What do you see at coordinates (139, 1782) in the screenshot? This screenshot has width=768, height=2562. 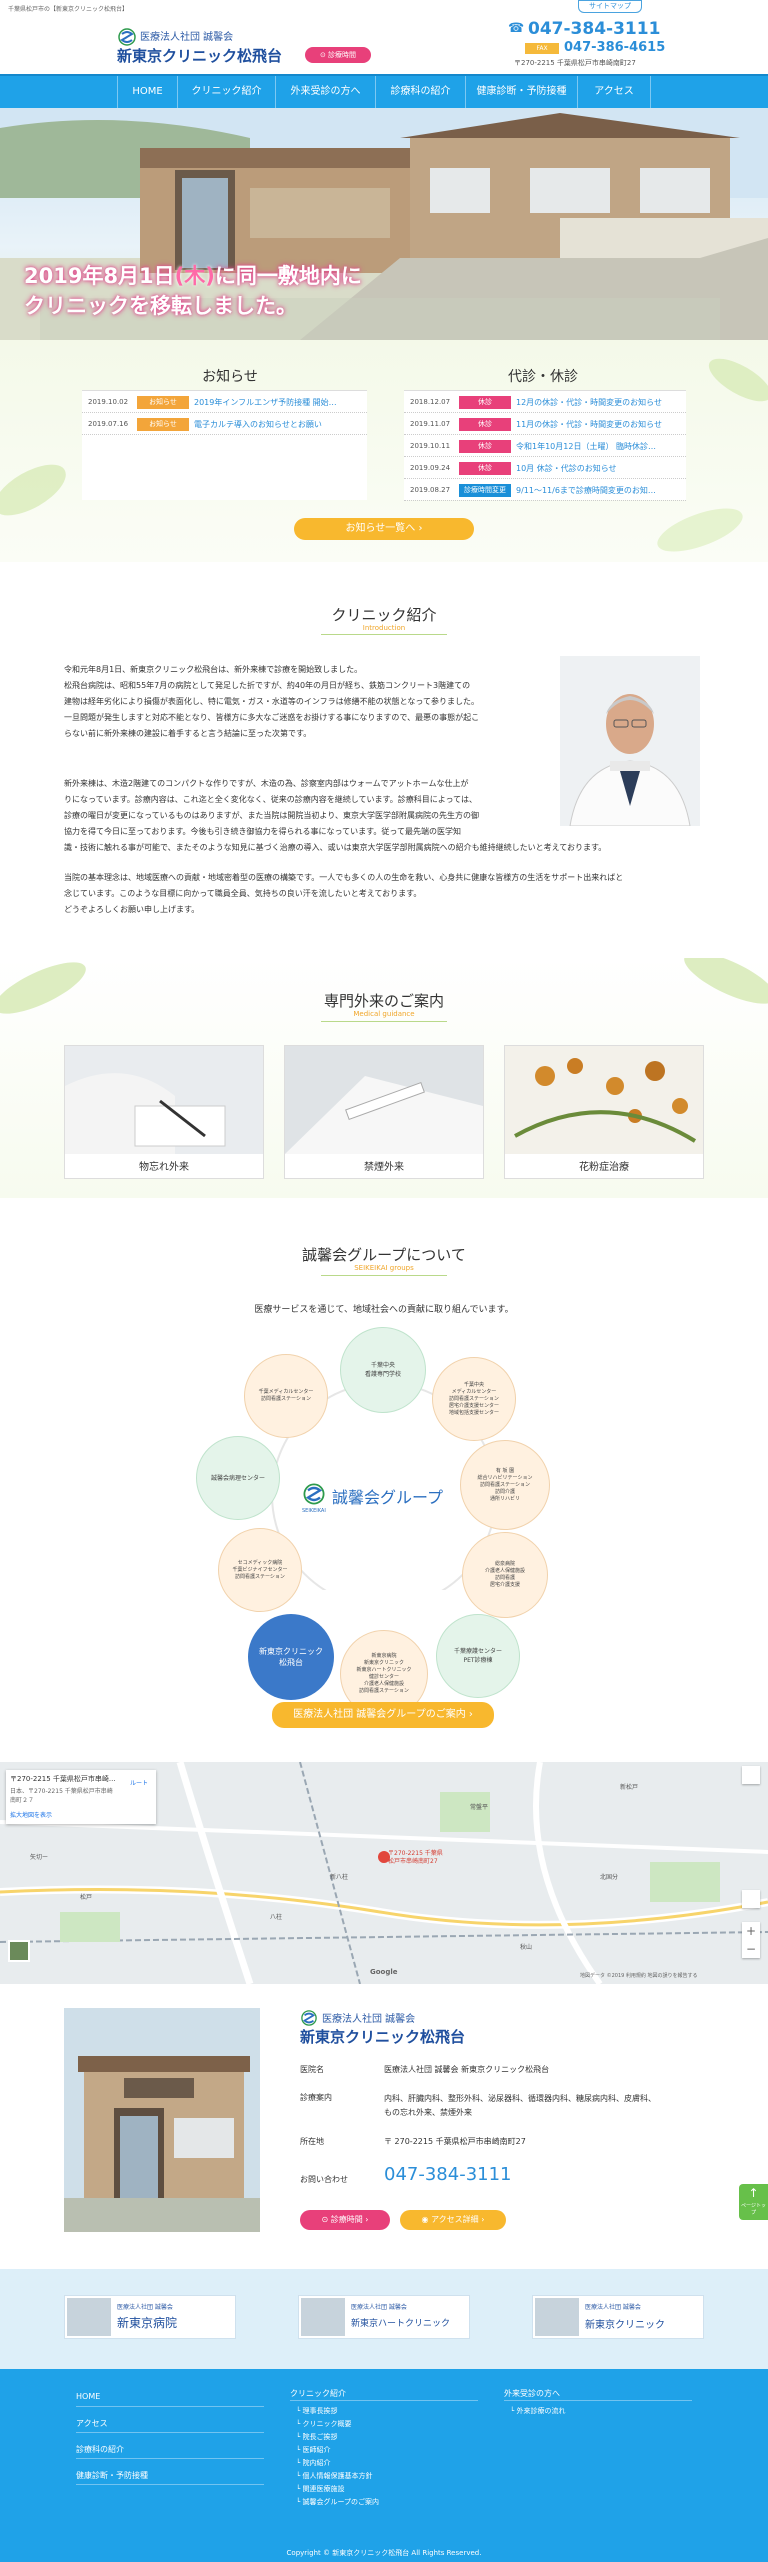 I see `map-route-link: ルート` at bounding box center [139, 1782].